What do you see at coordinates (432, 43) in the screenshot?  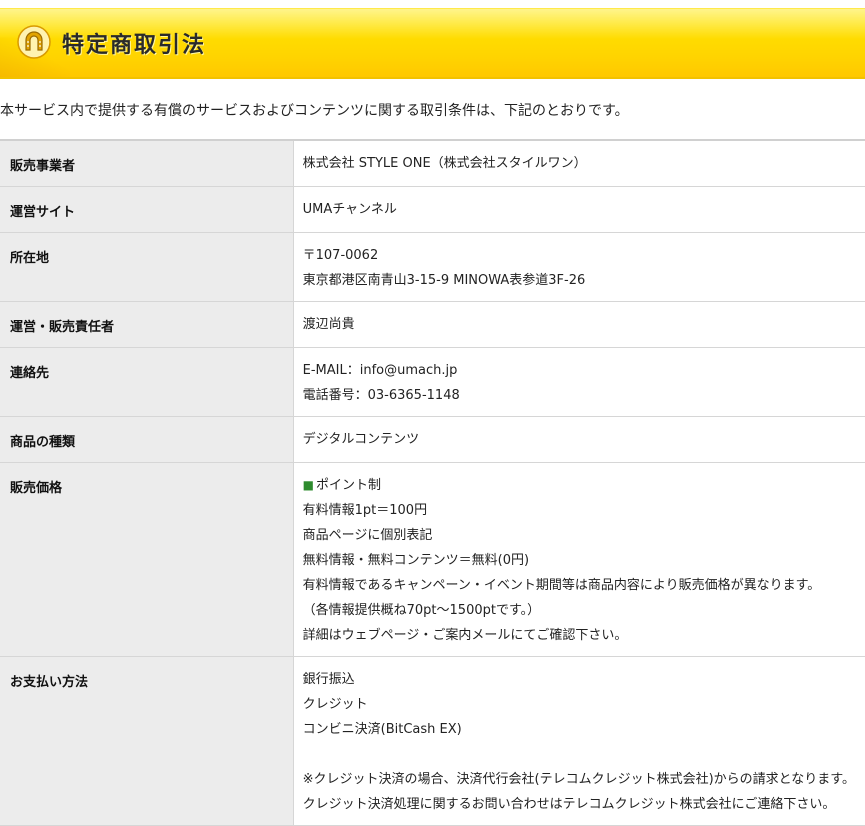 I see `page-header: 特定商取引法` at bounding box center [432, 43].